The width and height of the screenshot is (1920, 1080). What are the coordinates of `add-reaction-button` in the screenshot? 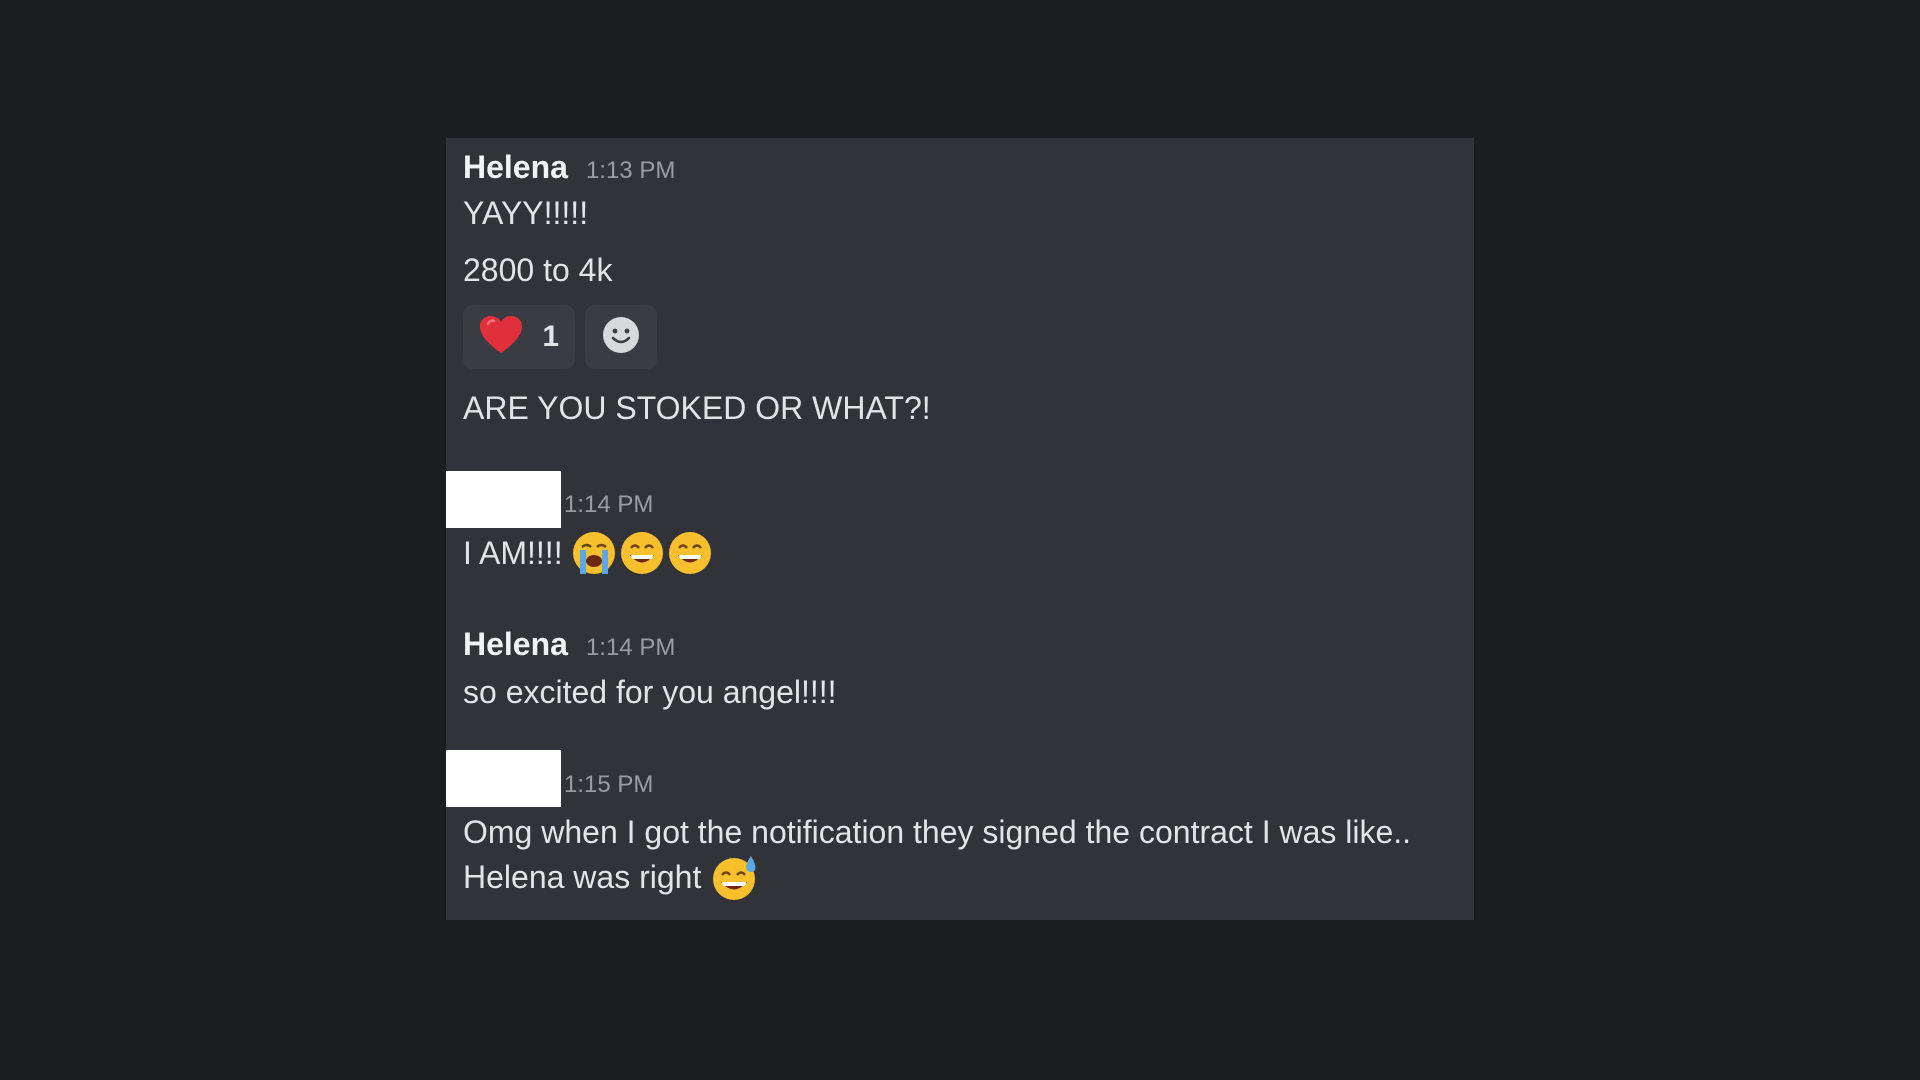 It's located at (621, 337).